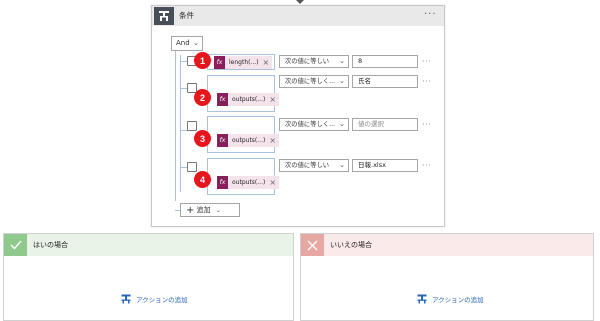 This screenshot has height=321, width=600. I want to click on step-badge: 1, so click(202, 60).